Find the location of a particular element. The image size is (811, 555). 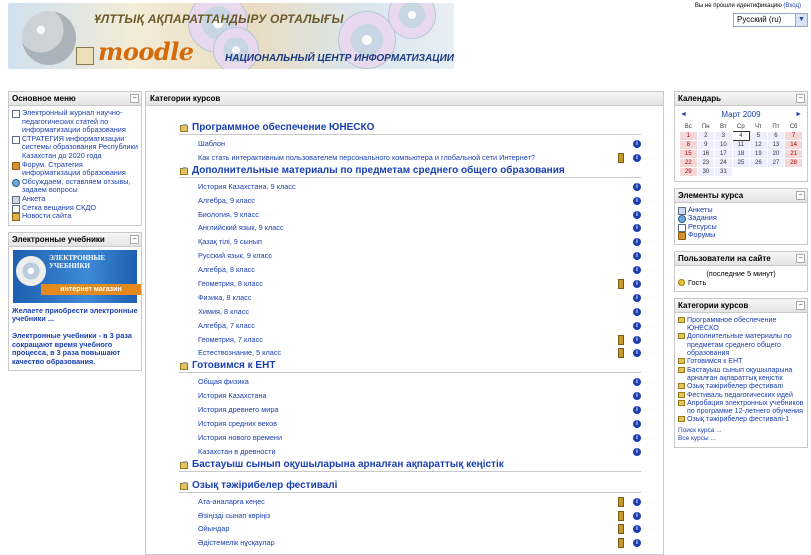

calendar-day: 19 is located at coordinates (758, 153).